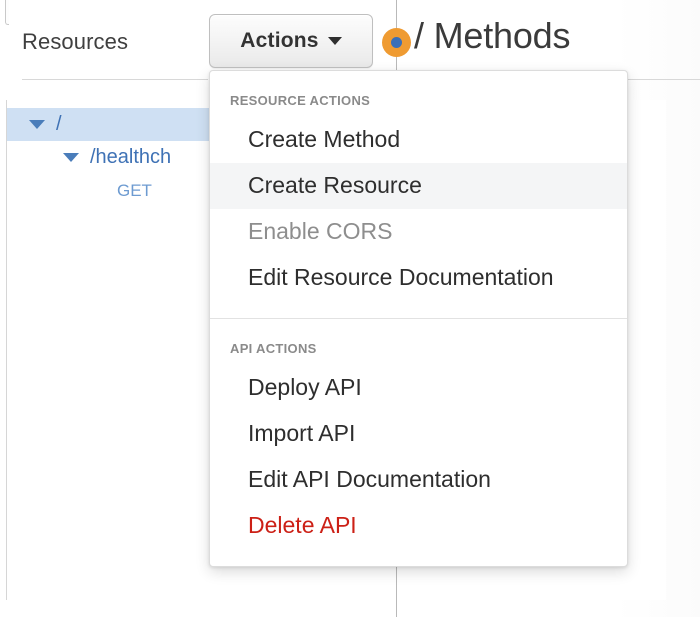  I want to click on menu-item-create-resource: Create Resource, so click(418, 186).